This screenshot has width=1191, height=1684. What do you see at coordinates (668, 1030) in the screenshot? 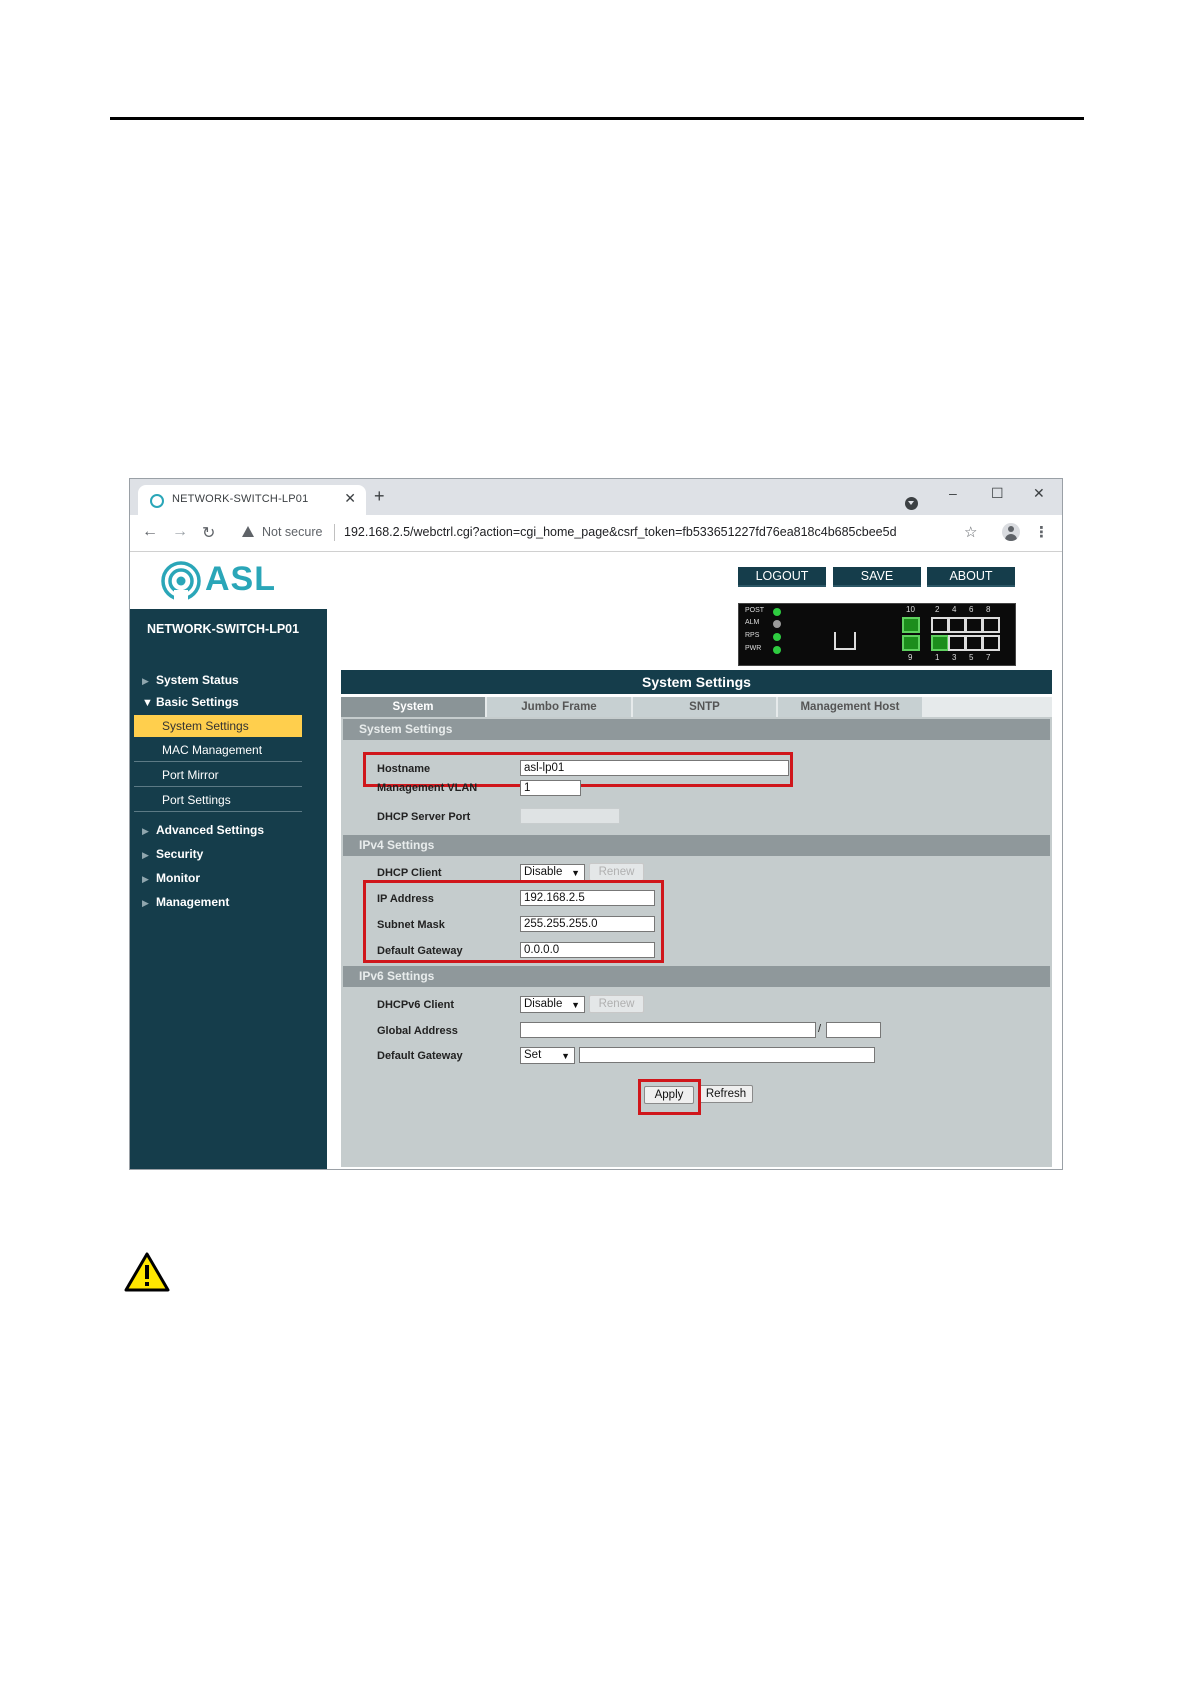
I see `global-address-input` at bounding box center [668, 1030].